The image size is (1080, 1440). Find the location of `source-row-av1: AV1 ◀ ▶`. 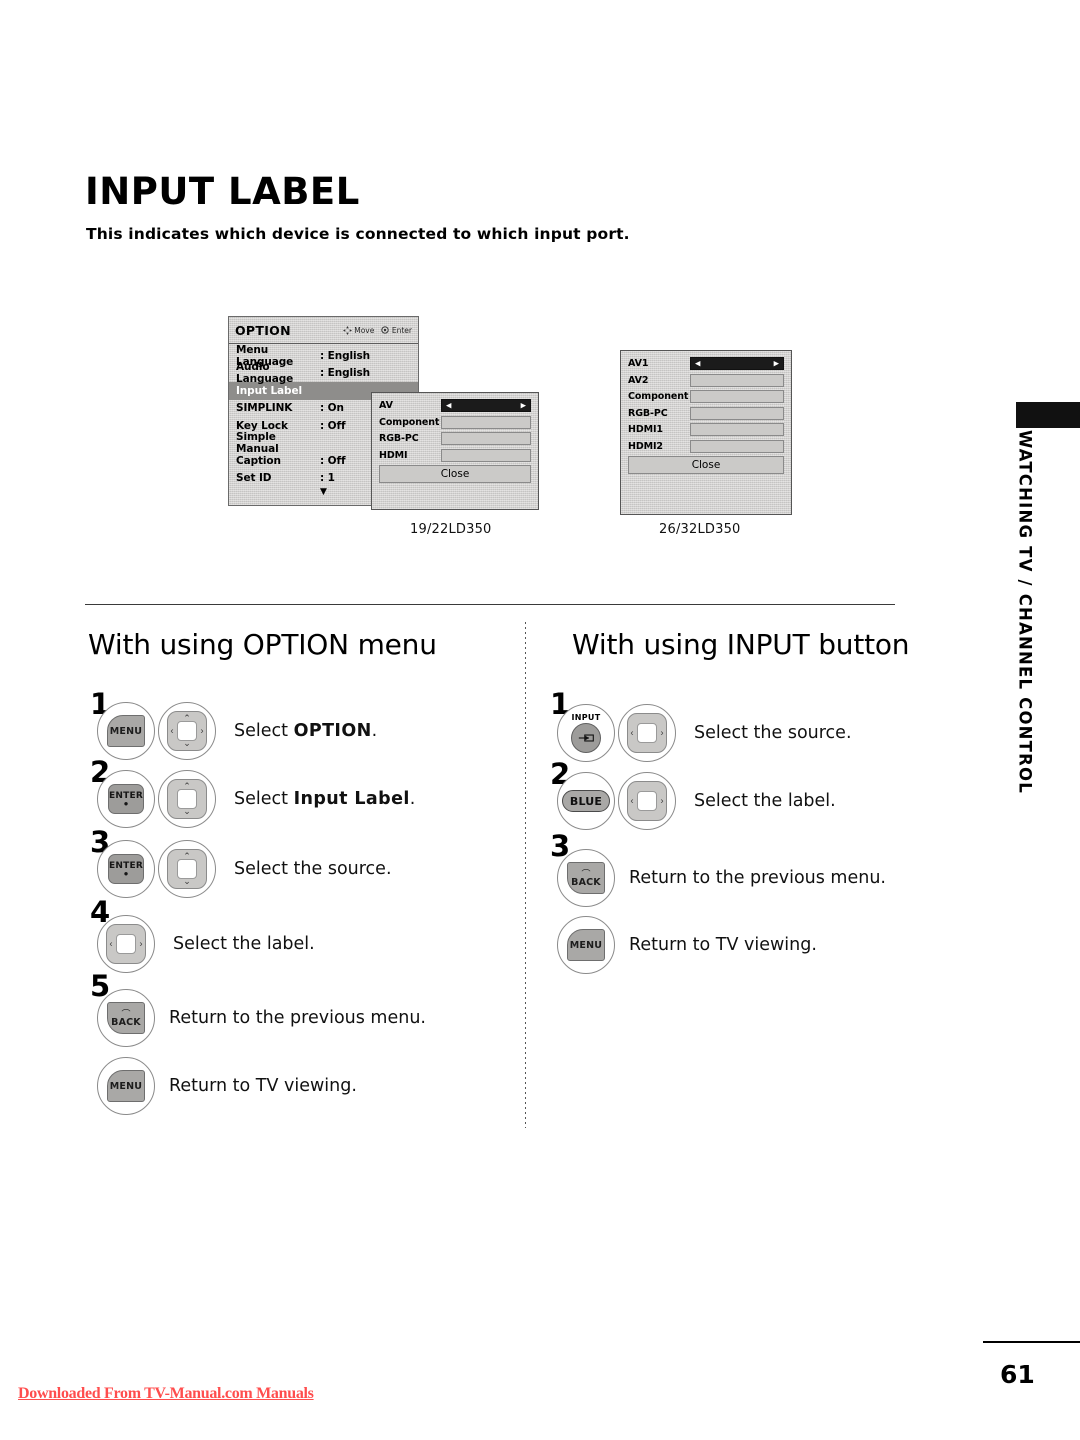

source-row-av1: AV1 ◀ ▶ is located at coordinates (706, 363).